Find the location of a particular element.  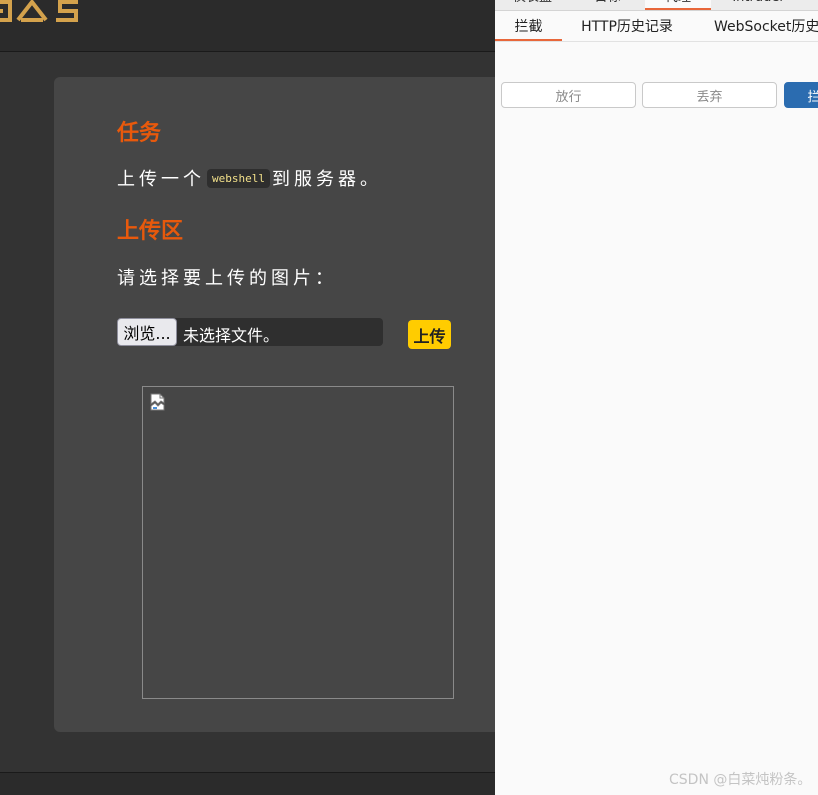

tab-http-history: HTTP历史记录 is located at coordinates (627, 26).